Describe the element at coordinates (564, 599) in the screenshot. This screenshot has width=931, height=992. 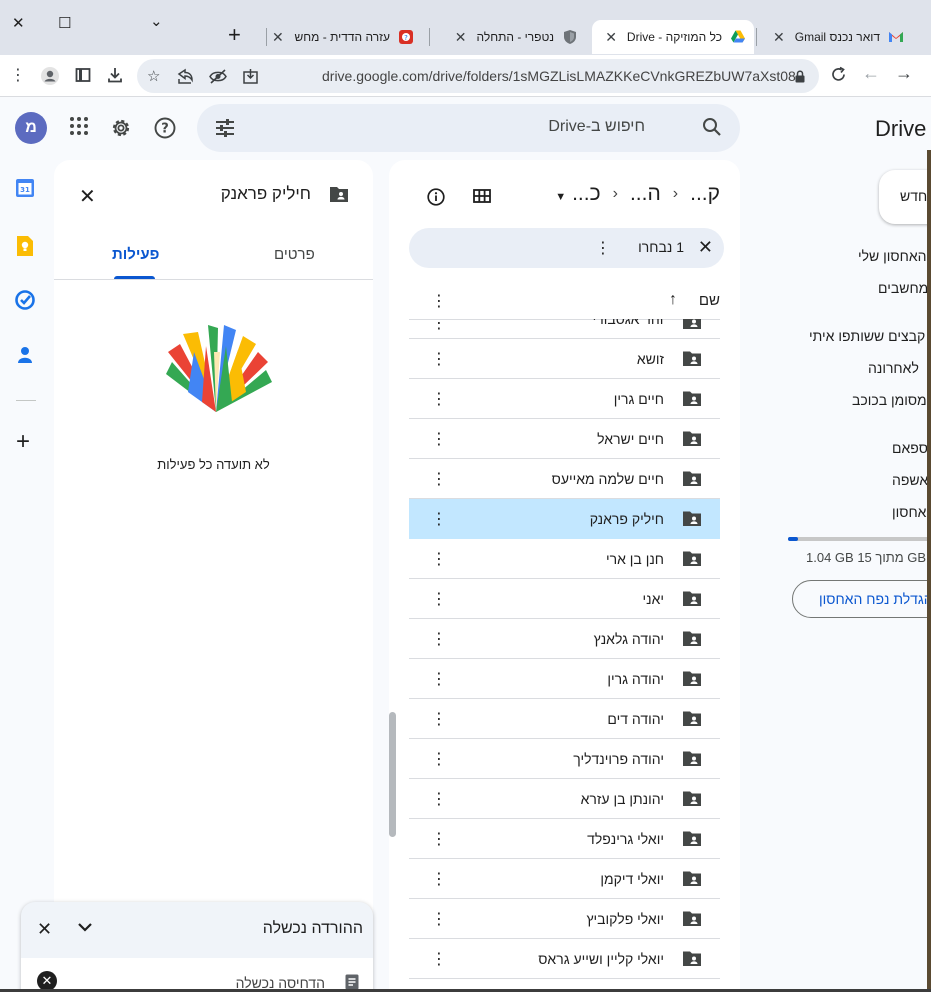
I see `table-row: יאני ⋮` at that location.